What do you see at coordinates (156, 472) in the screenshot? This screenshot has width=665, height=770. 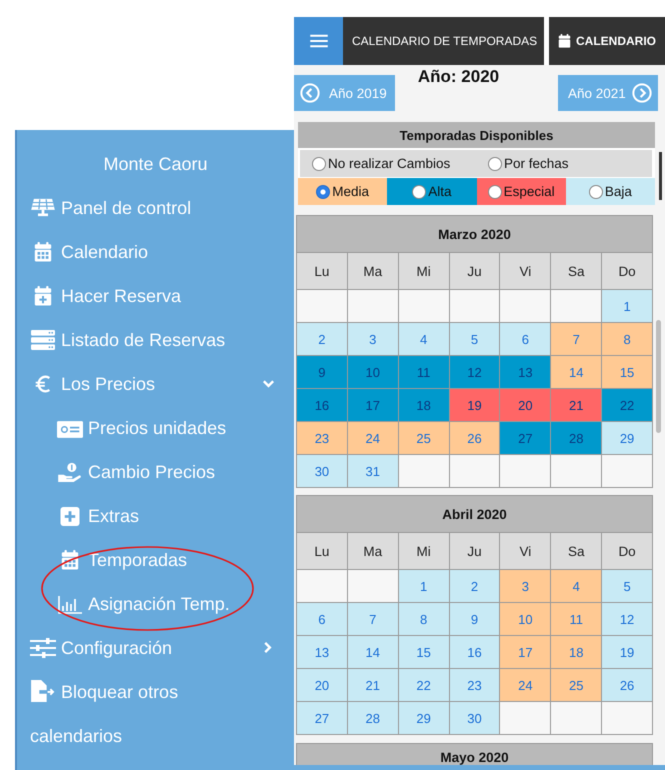 I see `menu-item: Cambio Precios` at bounding box center [156, 472].